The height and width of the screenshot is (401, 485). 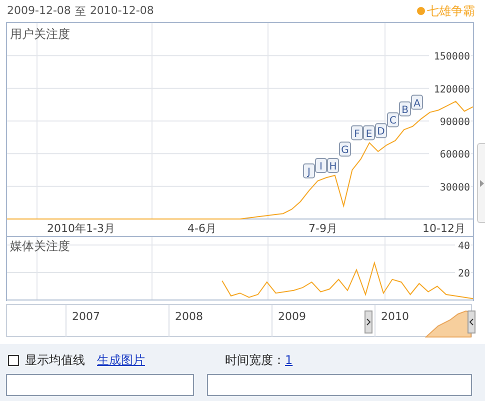 I want to click on annotation: D, so click(x=381, y=132).